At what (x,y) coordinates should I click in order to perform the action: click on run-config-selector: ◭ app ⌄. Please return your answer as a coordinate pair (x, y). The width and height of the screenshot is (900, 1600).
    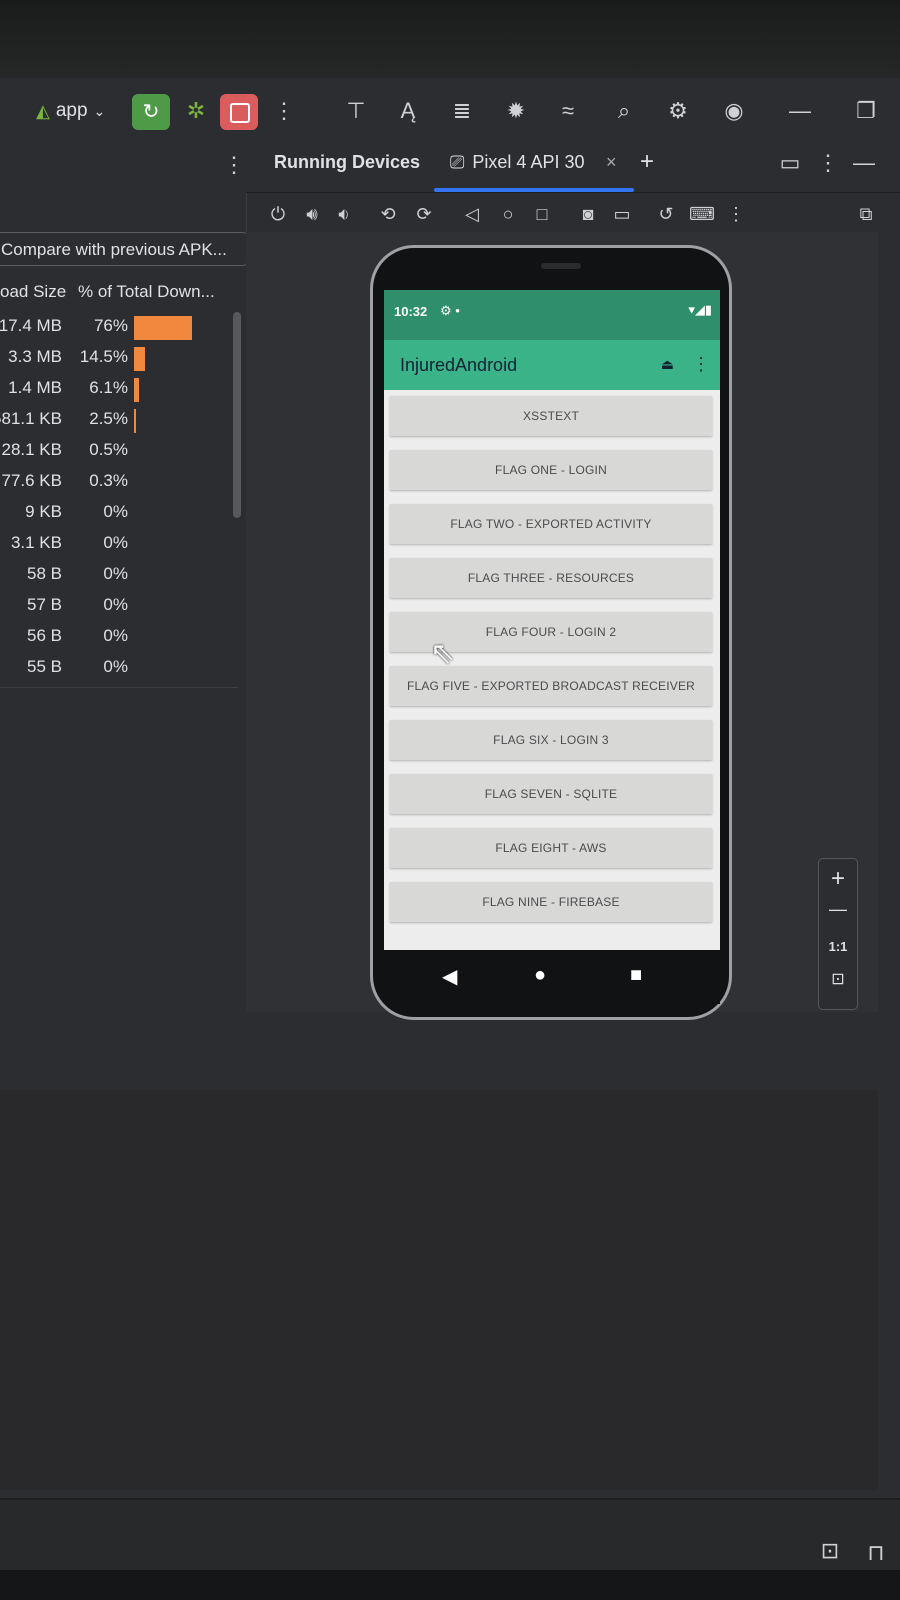
    Looking at the image, I should click on (70, 111).